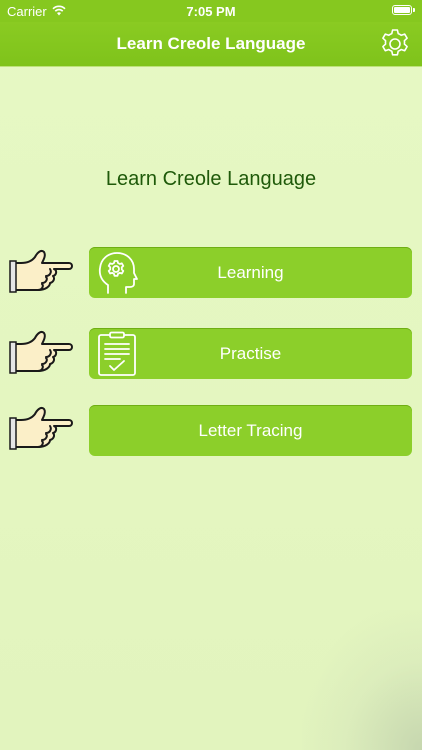 The width and height of the screenshot is (422, 750). I want to click on battery-icon, so click(403, 10).